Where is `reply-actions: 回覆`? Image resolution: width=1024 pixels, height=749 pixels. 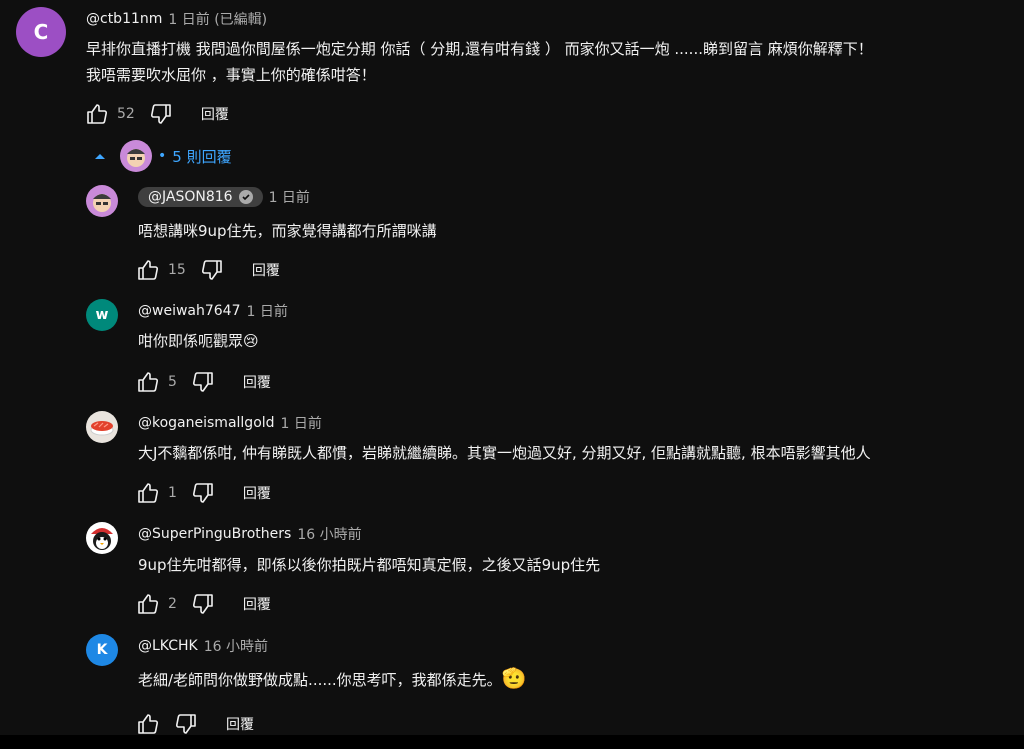
reply-actions: 回覆 is located at coordinates (195, 724).